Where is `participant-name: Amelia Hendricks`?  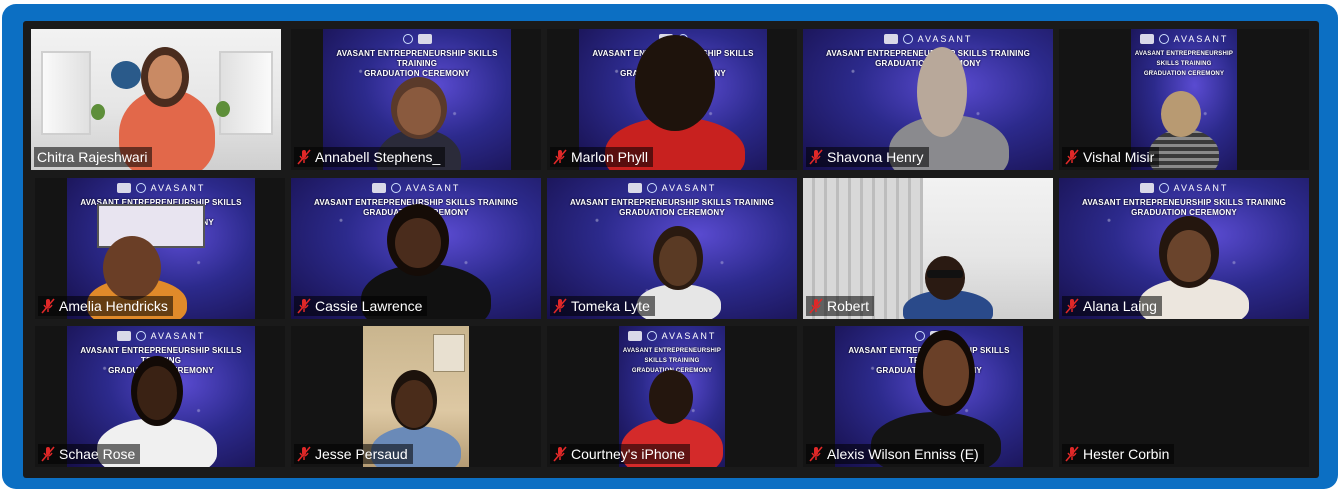
participant-name: Amelia Hendricks is located at coordinates (113, 306).